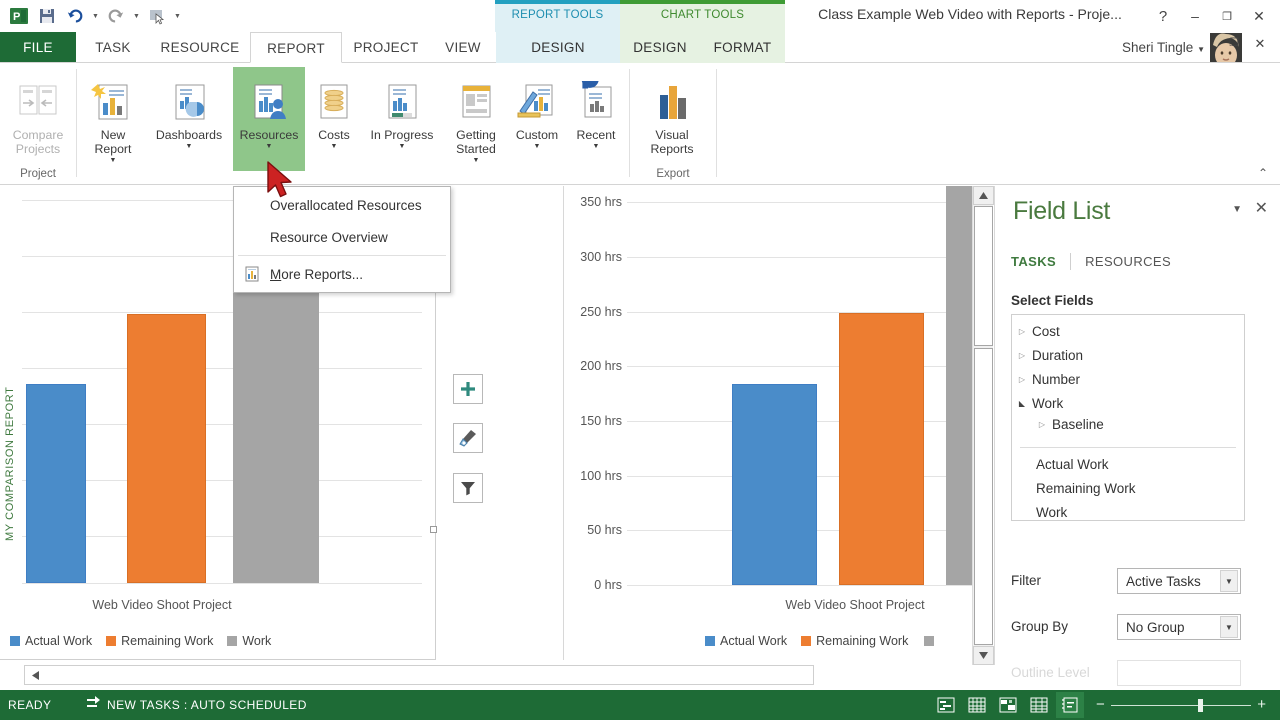  I want to click on new-report-button: New Report ▼, so click(113, 119).